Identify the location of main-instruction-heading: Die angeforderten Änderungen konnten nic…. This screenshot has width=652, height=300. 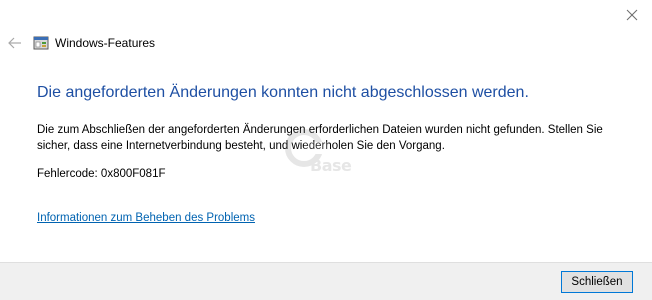
(283, 92).